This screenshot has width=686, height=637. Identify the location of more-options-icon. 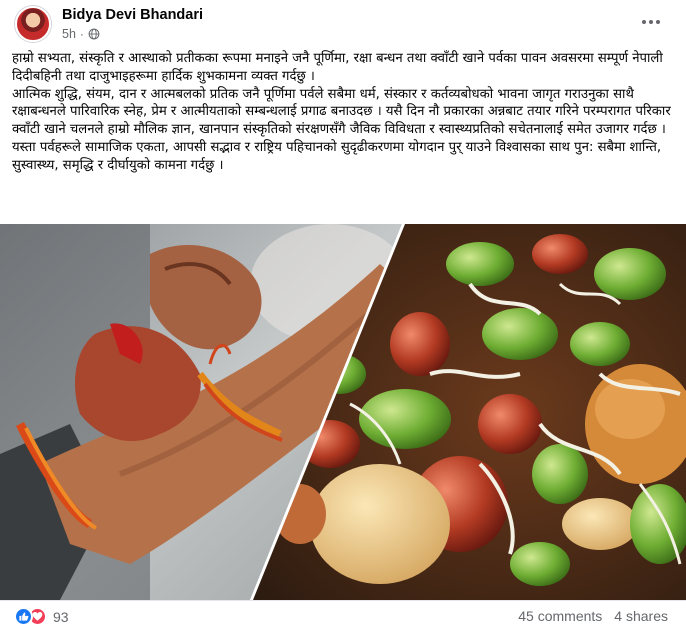
(644, 22).